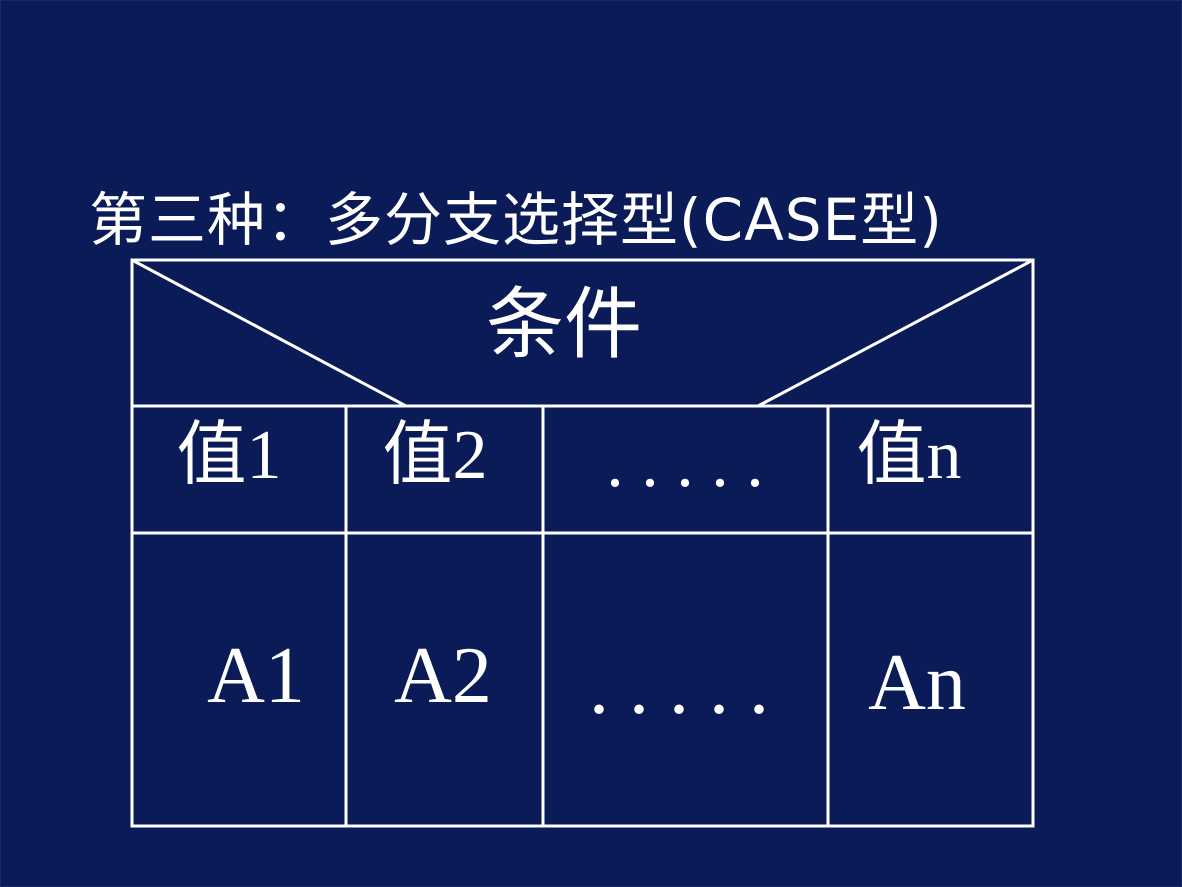  What do you see at coordinates (685, 463) in the screenshot?
I see `value-cell-ellipsis: . . . . .` at bounding box center [685, 463].